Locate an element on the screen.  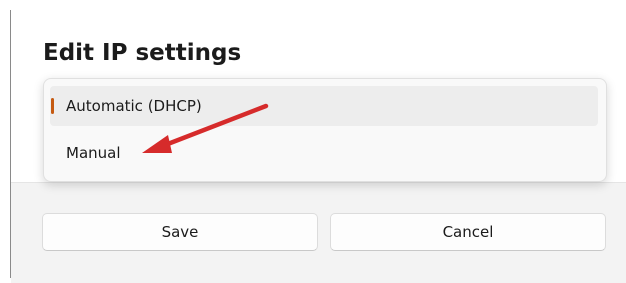
dropdown-option-label: Manual is located at coordinates (93, 153).